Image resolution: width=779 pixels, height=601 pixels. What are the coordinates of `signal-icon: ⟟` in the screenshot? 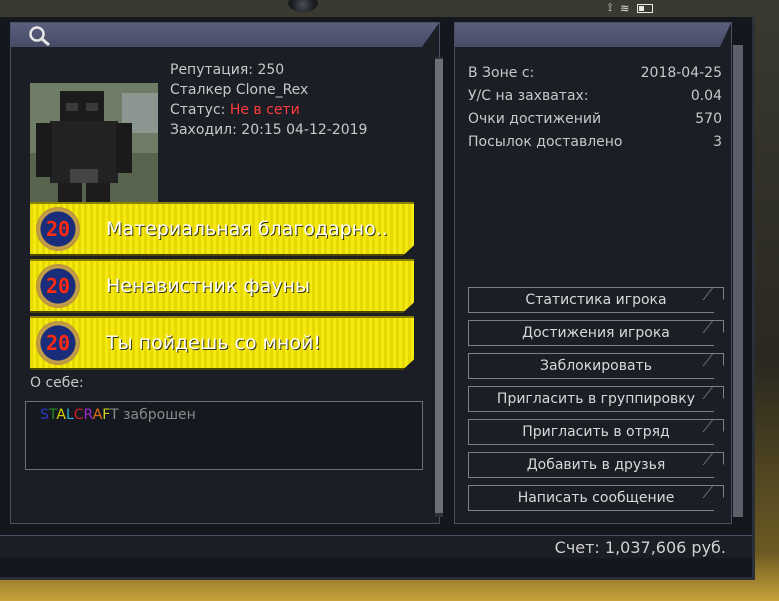 It's located at (610, 7).